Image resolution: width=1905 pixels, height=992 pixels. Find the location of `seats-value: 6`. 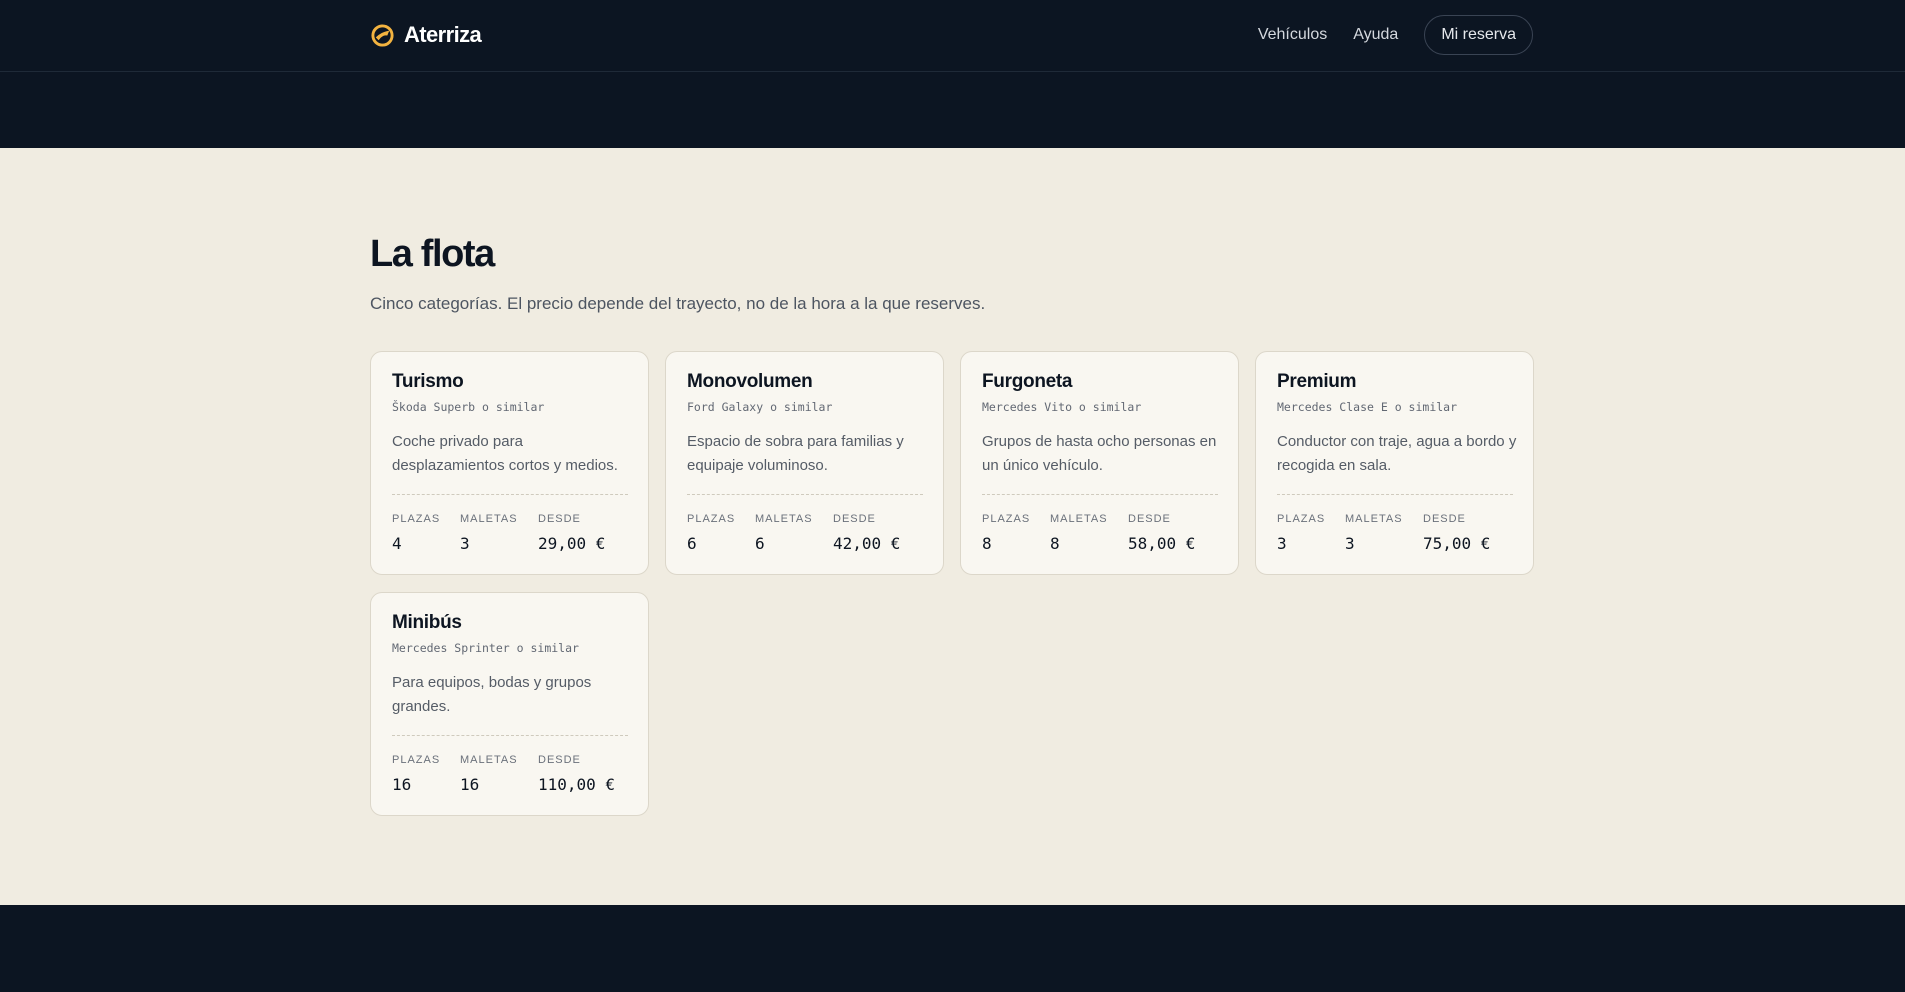

seats-value: 6 is located at coordinates (692, 543).